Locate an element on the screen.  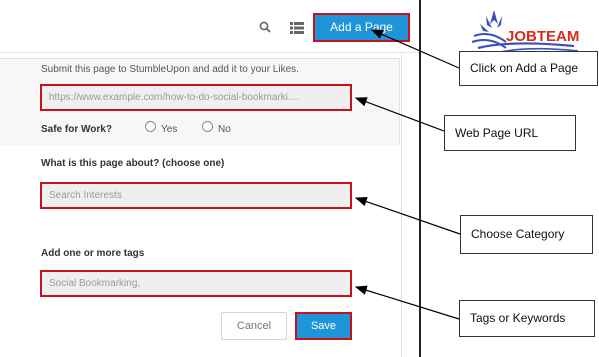
callout-category: Choose Category is located at coordinates (526, 234).